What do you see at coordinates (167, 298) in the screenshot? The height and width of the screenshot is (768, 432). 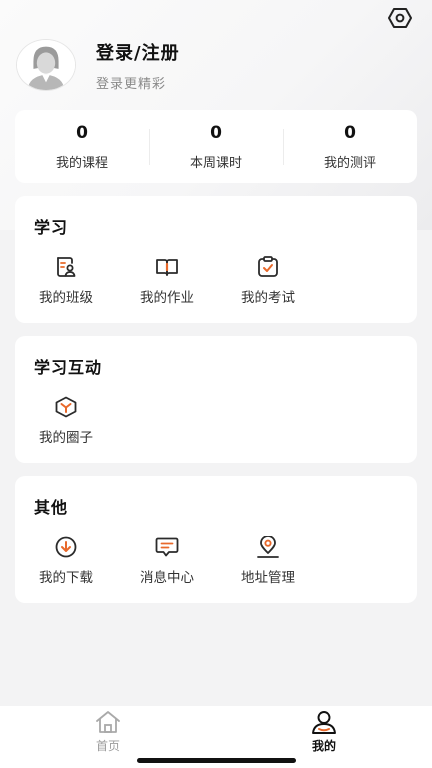 I see `menu-item-label: 我的作业` at bounding box center [167, 298].